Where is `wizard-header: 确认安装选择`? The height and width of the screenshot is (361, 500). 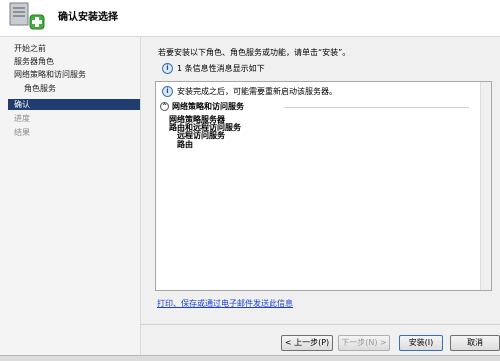 wizard-header: 确认安装选择 is located at coordinates (250, 18).